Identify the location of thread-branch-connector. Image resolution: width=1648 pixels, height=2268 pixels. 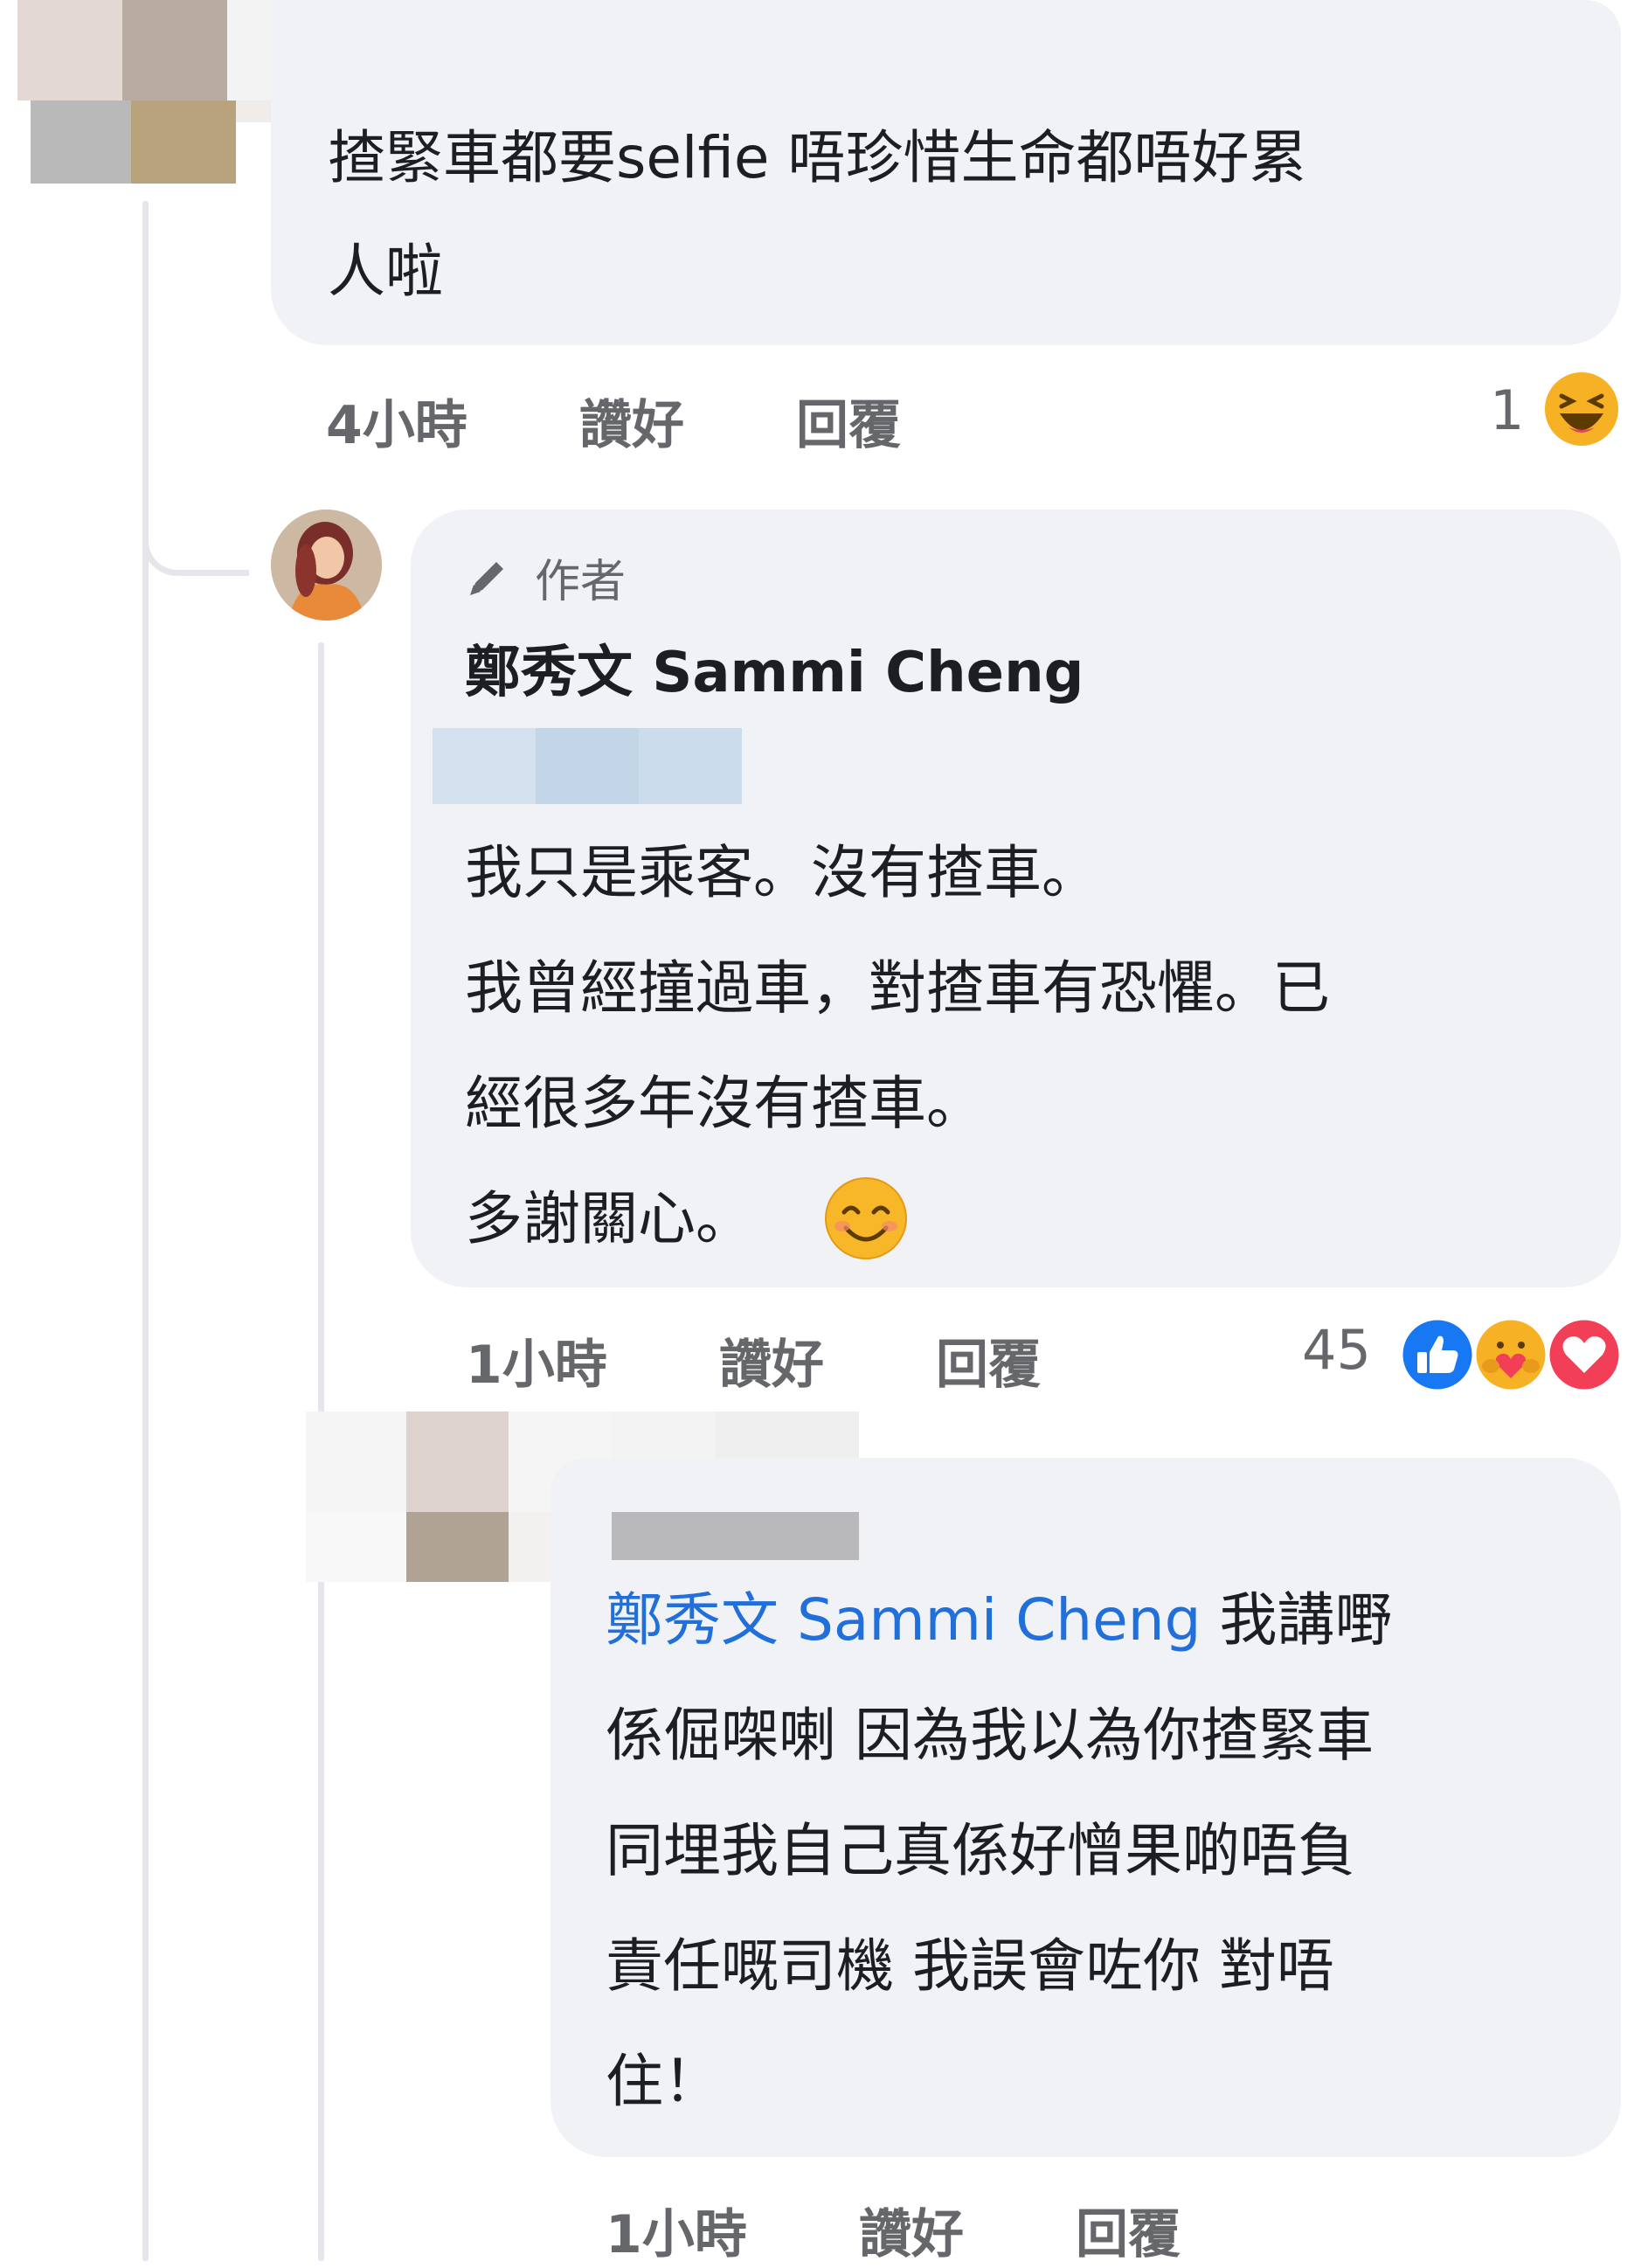
(195, 532).